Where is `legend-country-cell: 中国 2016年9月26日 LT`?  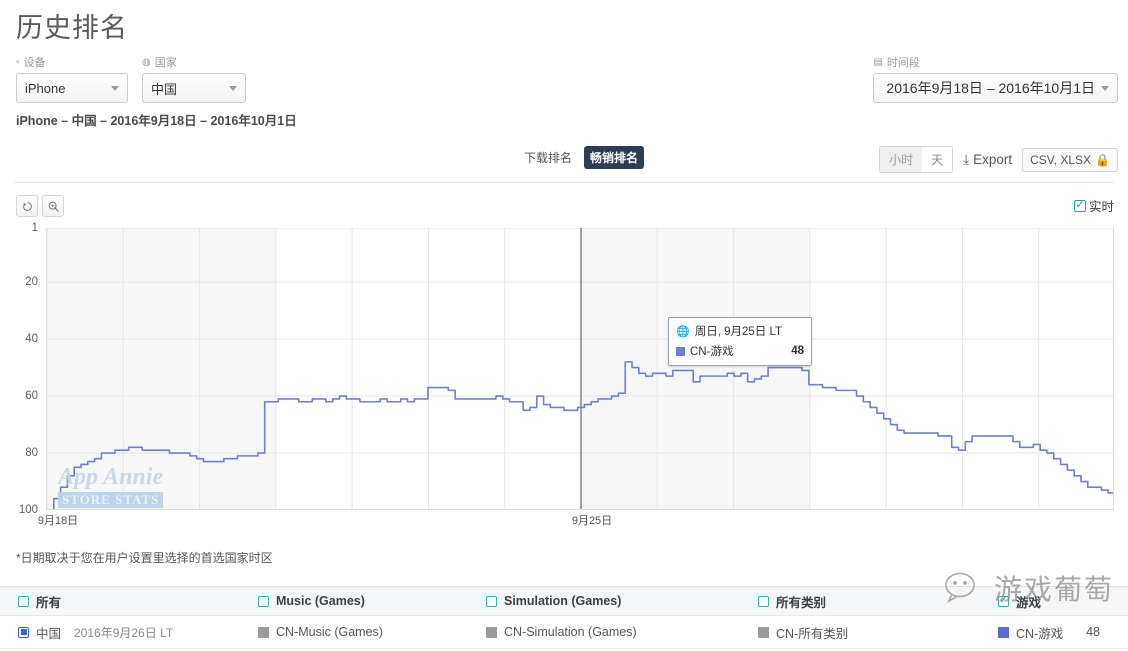
legend-country-cell: 中国 2016年9月26日 LT is located at coordinates (126, 632).